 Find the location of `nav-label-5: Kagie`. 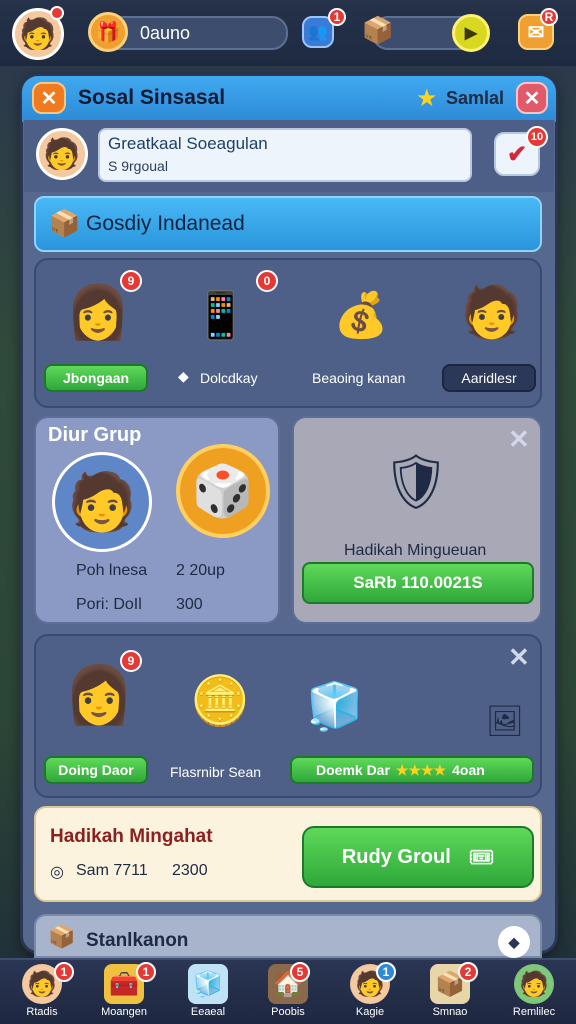

nav-label-5: Kagie is located at coordinates (370, 1012).